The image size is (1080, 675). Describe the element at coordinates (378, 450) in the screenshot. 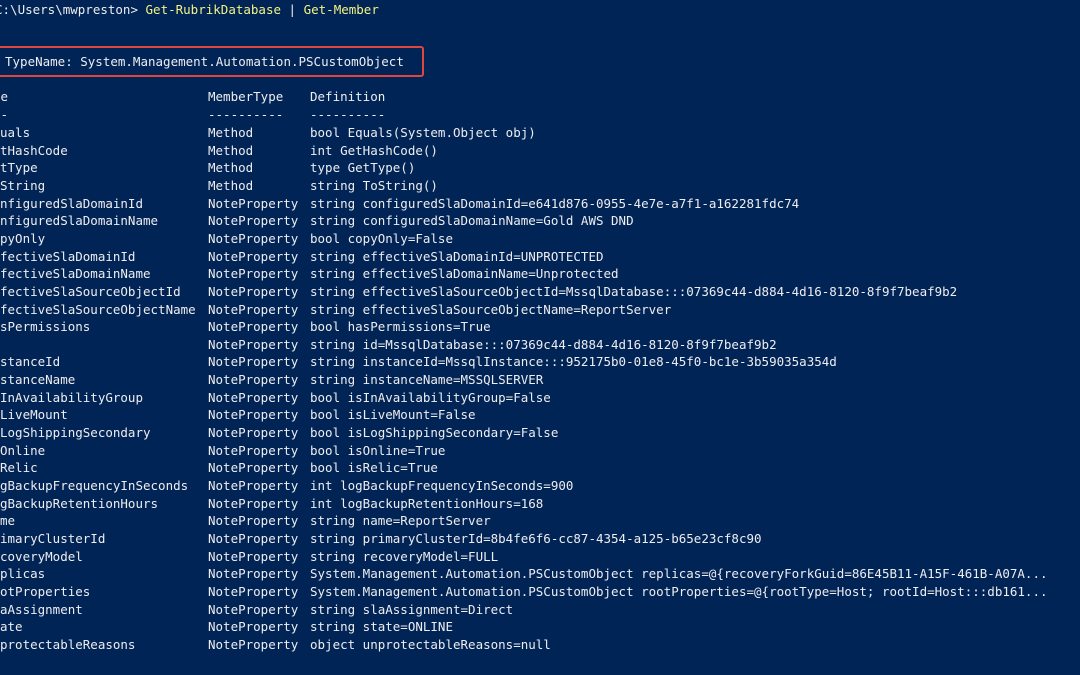

I see `member-definition: bool isOnline=True` at that location.